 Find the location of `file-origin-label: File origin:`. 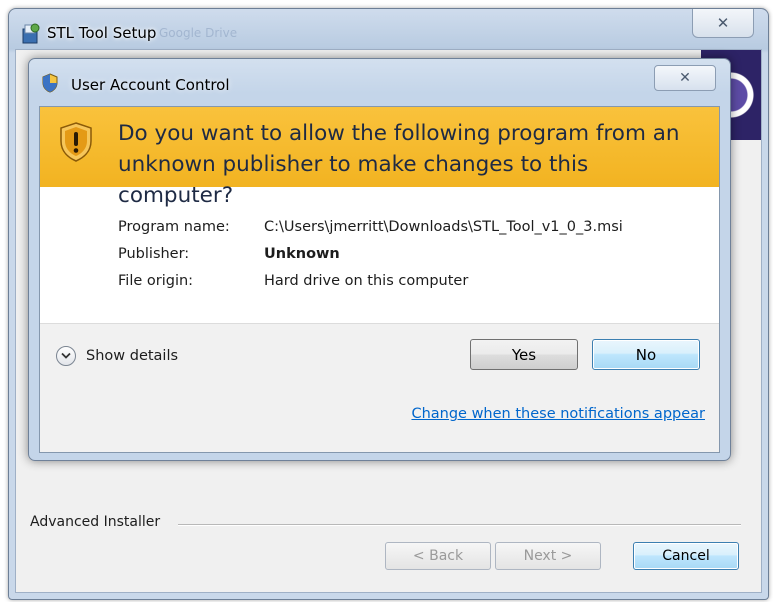

file-origin-label: File origin: is located at coordinates (156, 281).